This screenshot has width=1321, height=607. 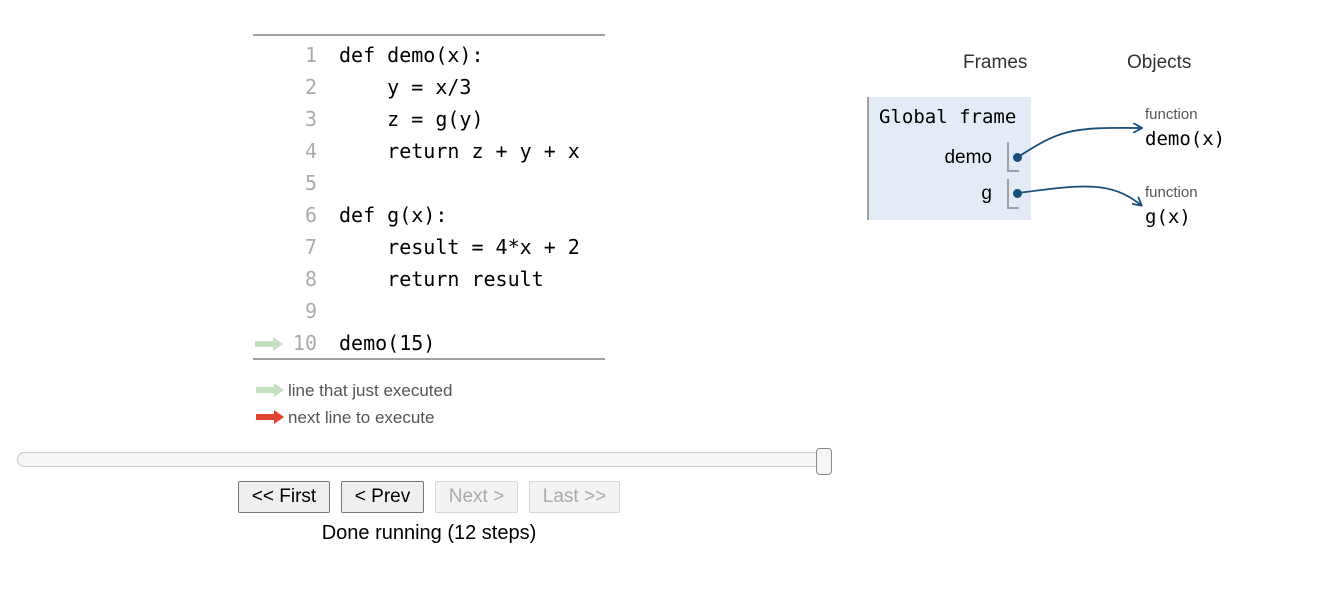 I want to click on step-slider-track, so click(x=424, y=459).